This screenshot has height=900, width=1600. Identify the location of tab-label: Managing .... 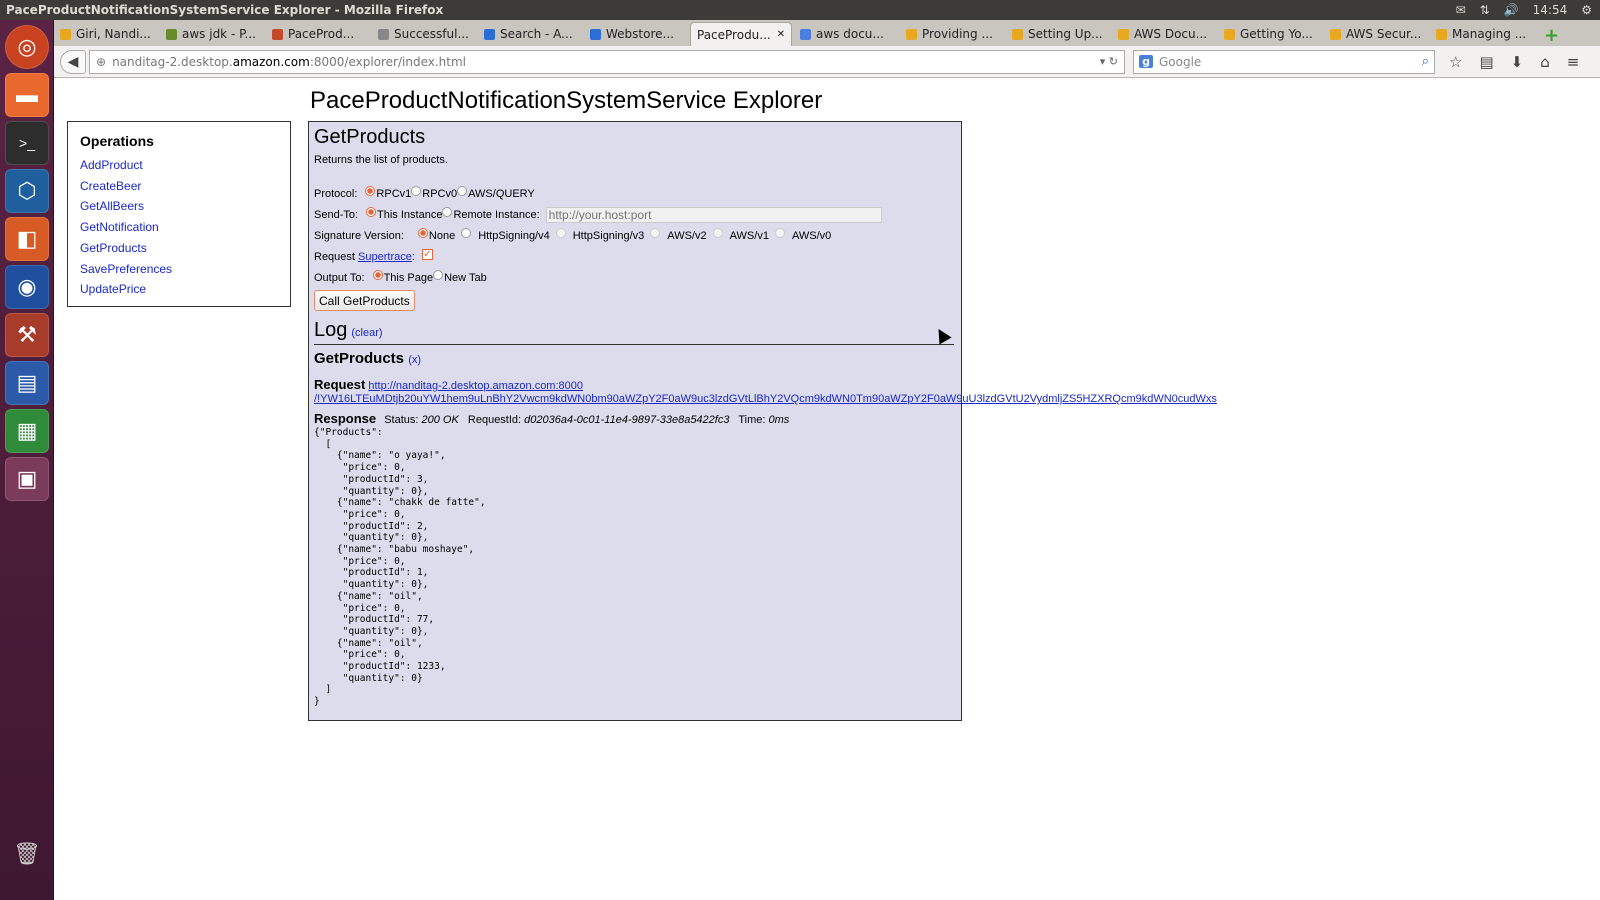
(1489, 34).